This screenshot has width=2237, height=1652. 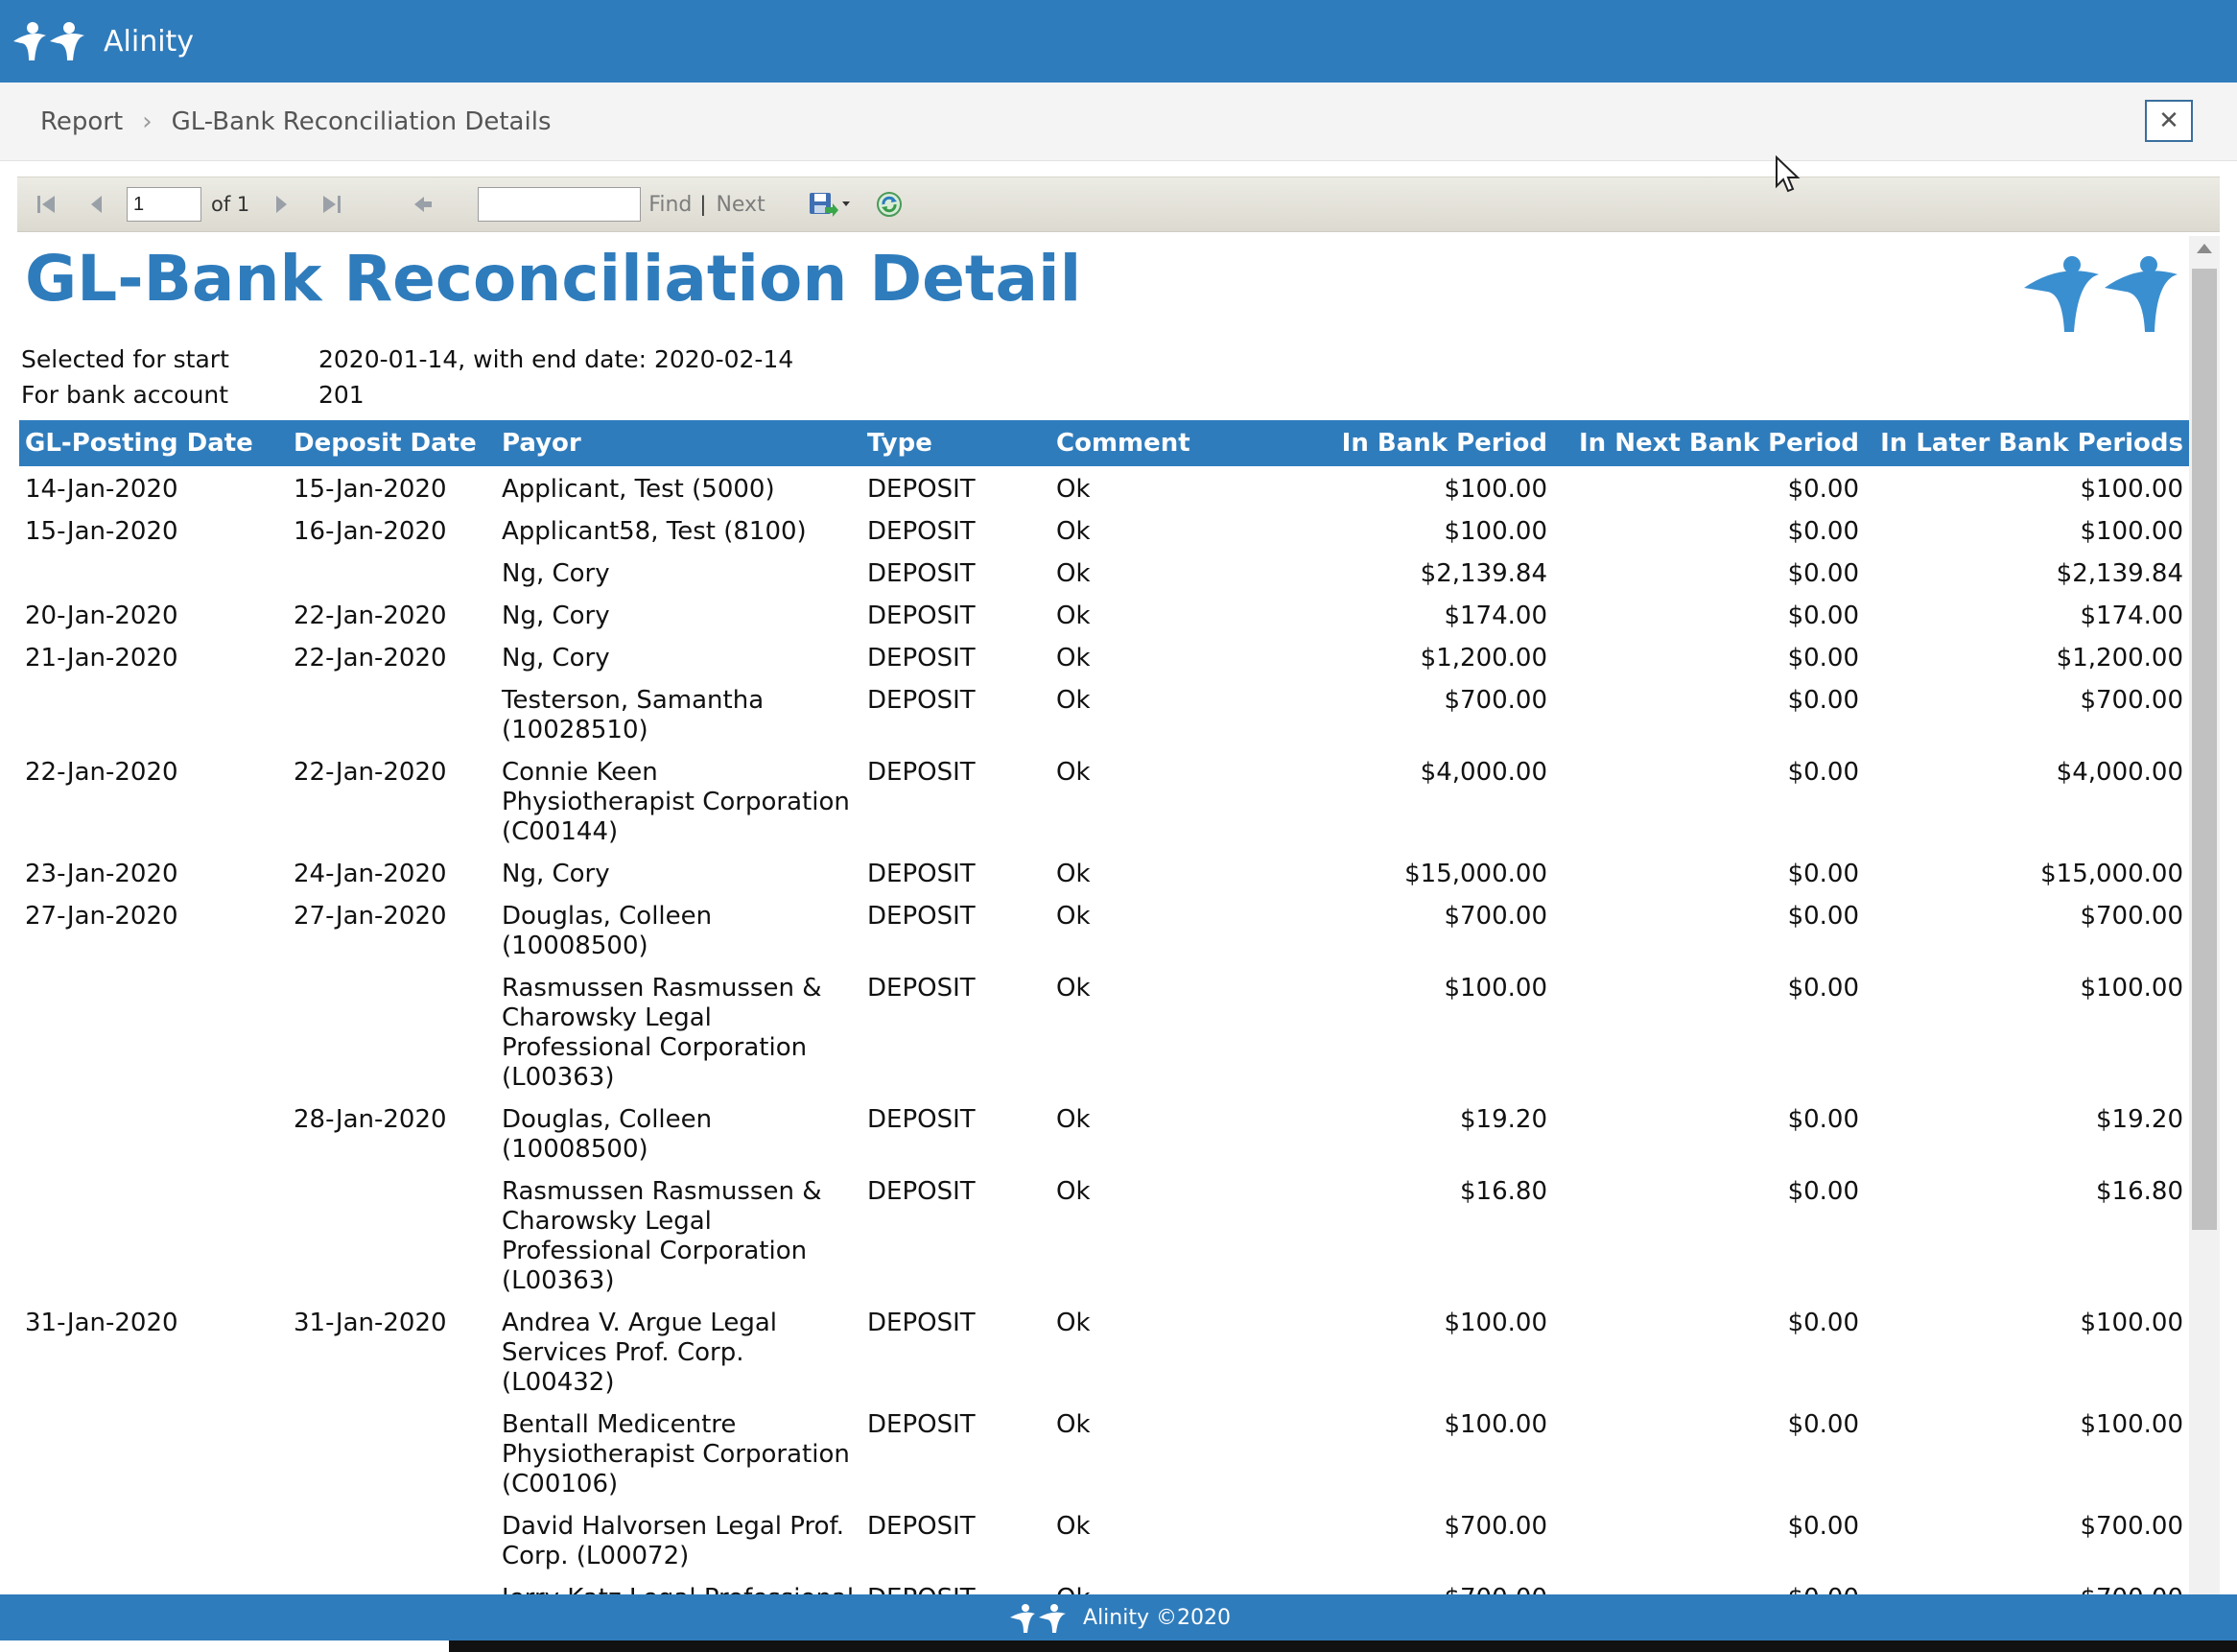 I want to click on column-header: Payor, so click(x=678, y=443).